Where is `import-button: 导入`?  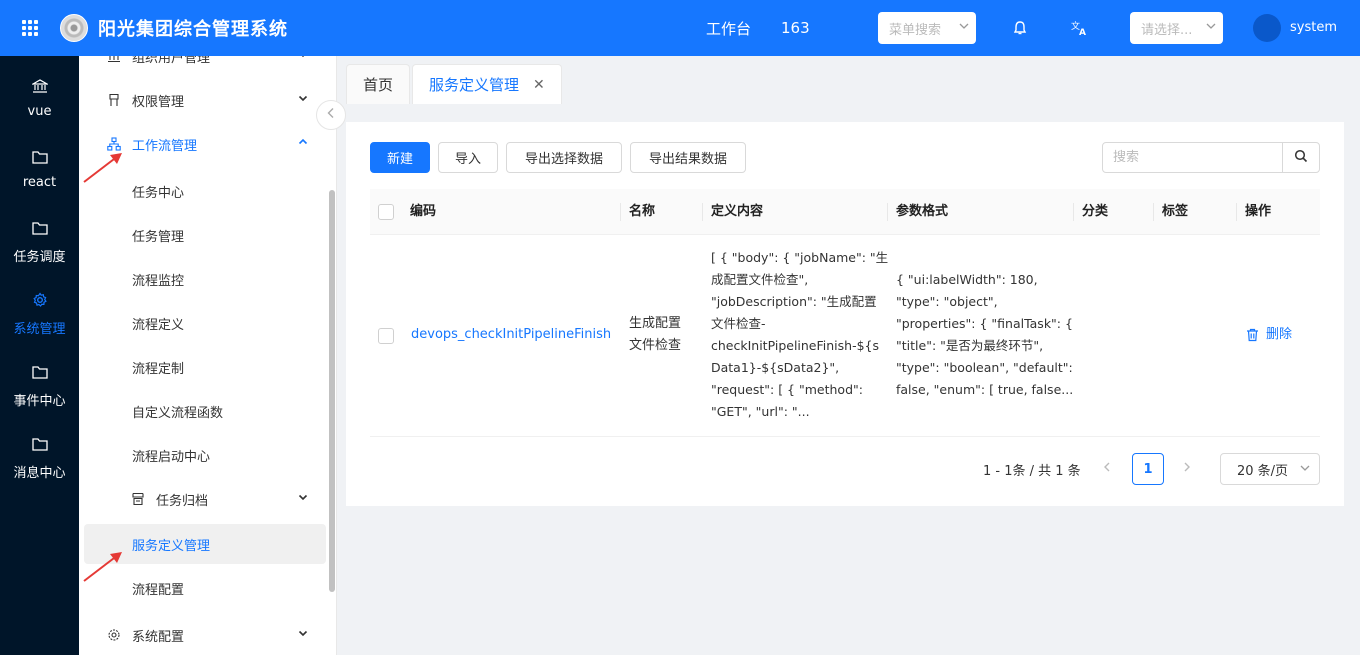
import-button: 导入 is located at coordinates (468, 157).